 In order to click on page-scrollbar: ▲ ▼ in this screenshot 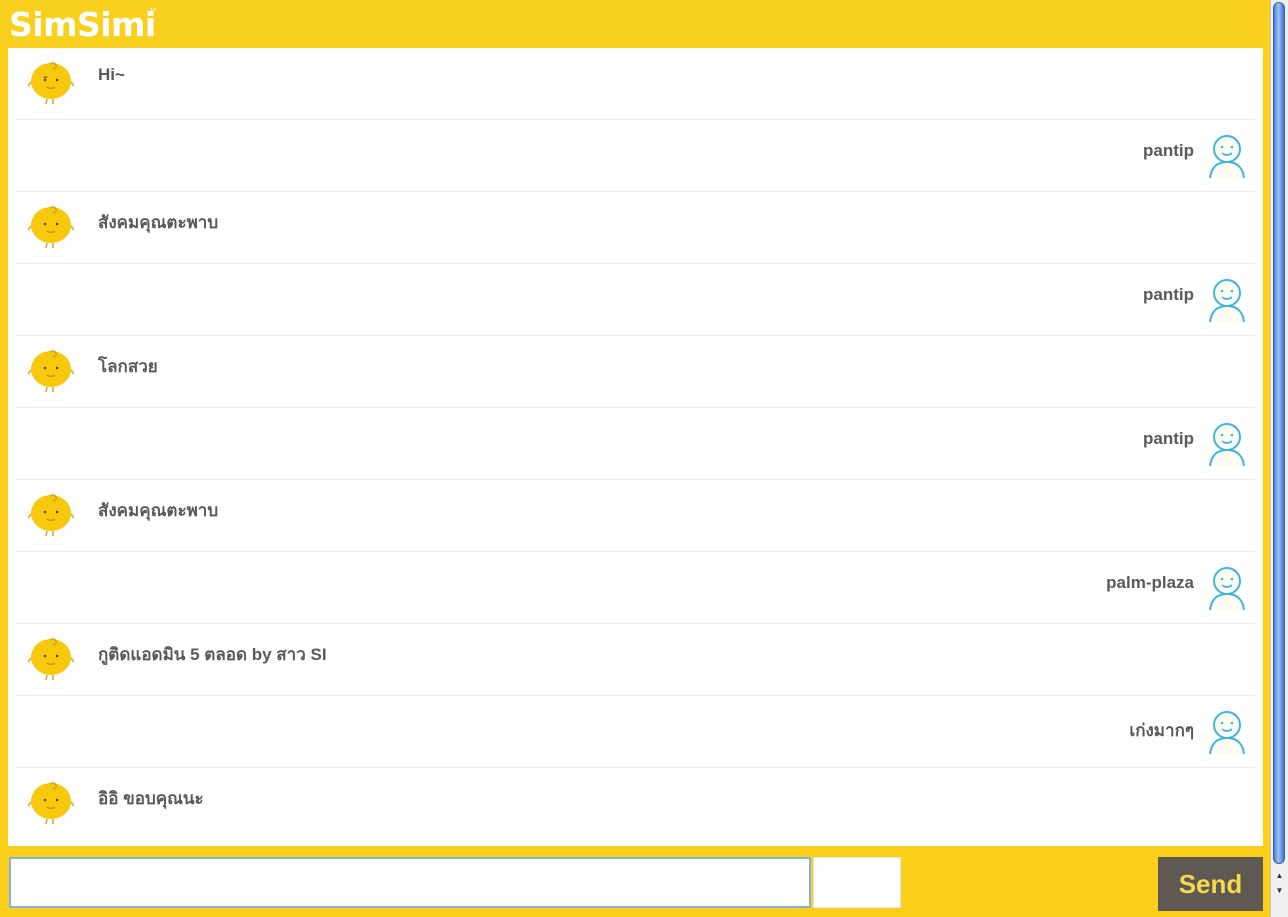, I will do `click(1279, 458)`.